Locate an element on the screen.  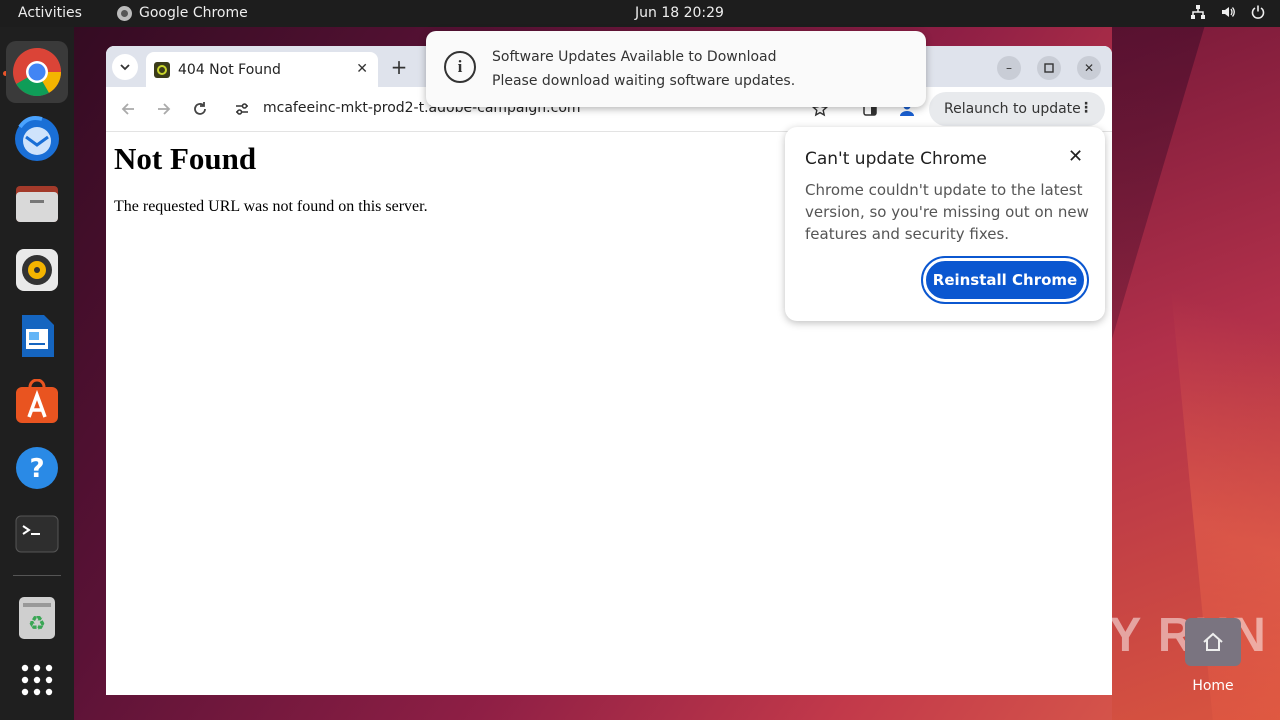
notification-title: Software Updates Available to Download is located at coordinates (634, 57).